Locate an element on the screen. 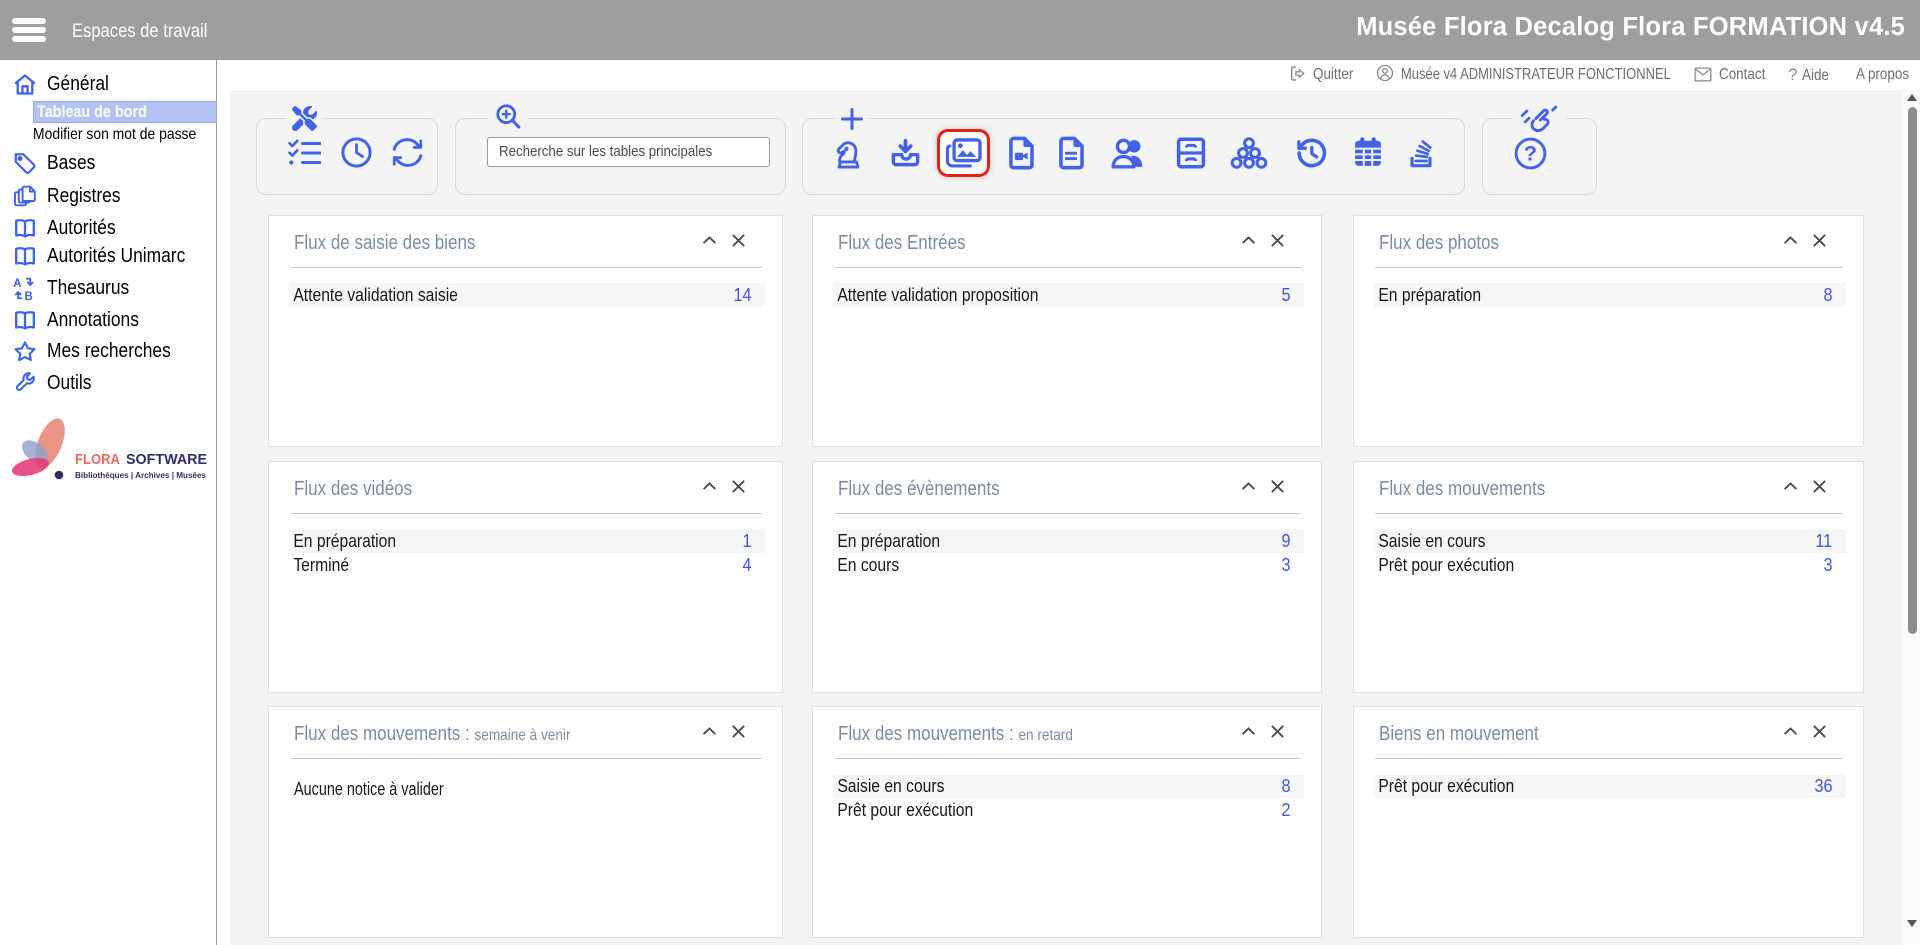 Image resolution: width=1920 pixels, height=945 pixels. svg-text: SOFTWARE is located at coordinates (166, 459).